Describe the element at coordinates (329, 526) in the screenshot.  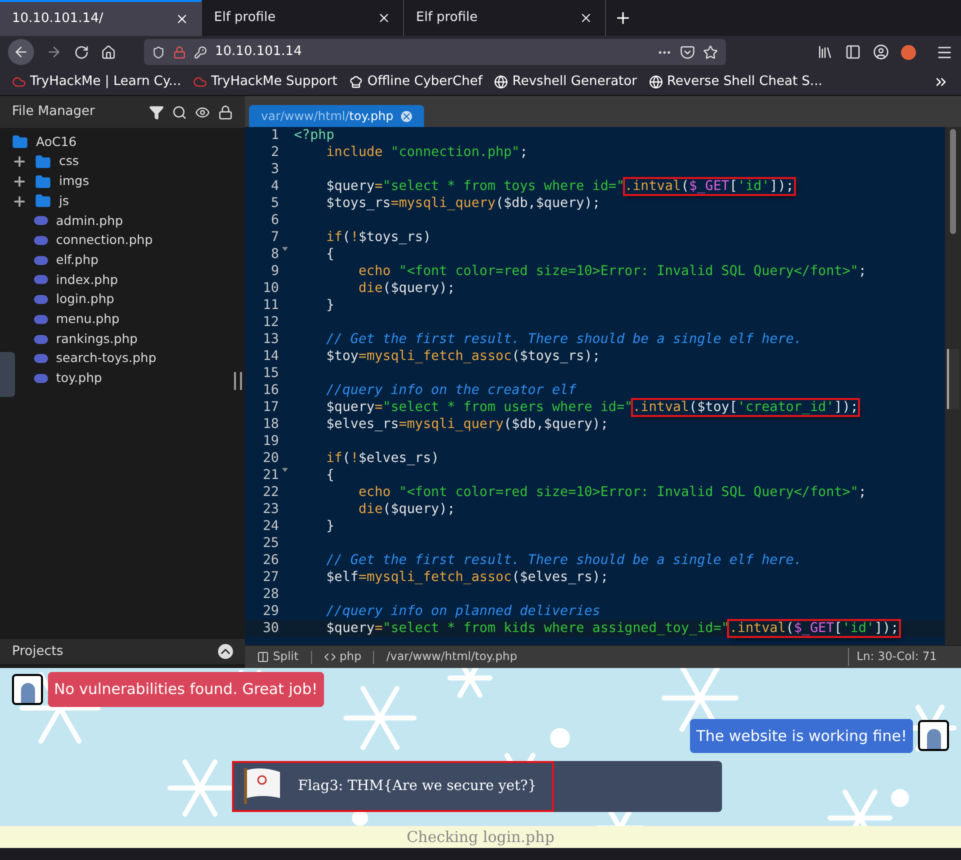
I see `code-line: }` at that location.